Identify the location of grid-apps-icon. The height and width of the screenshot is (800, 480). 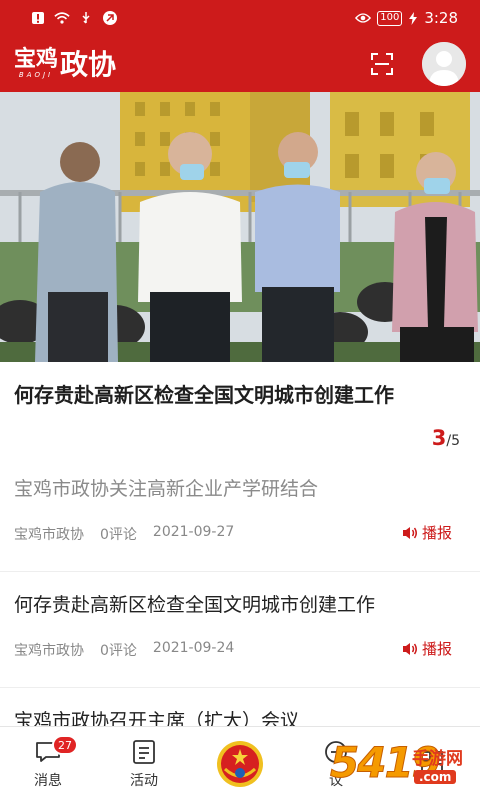
(432, 762).